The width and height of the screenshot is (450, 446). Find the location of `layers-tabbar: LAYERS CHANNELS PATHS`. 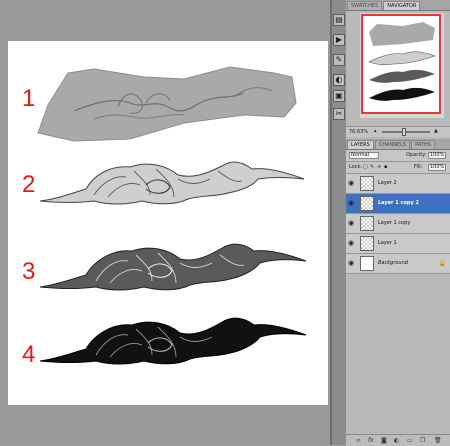

layers-tabbar: LAYERS CHANNELS PATHS is located at coordinates (398, 144).